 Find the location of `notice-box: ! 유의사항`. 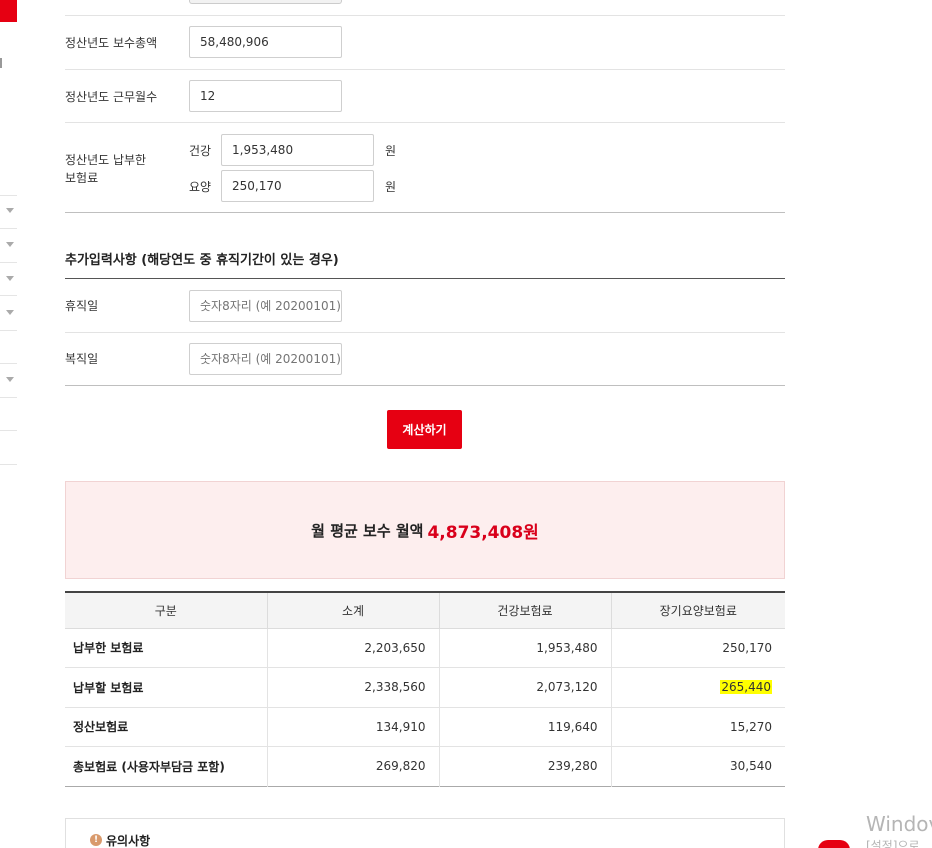

notice-box: ! 유의사항 is located at coordinates (425, 833).